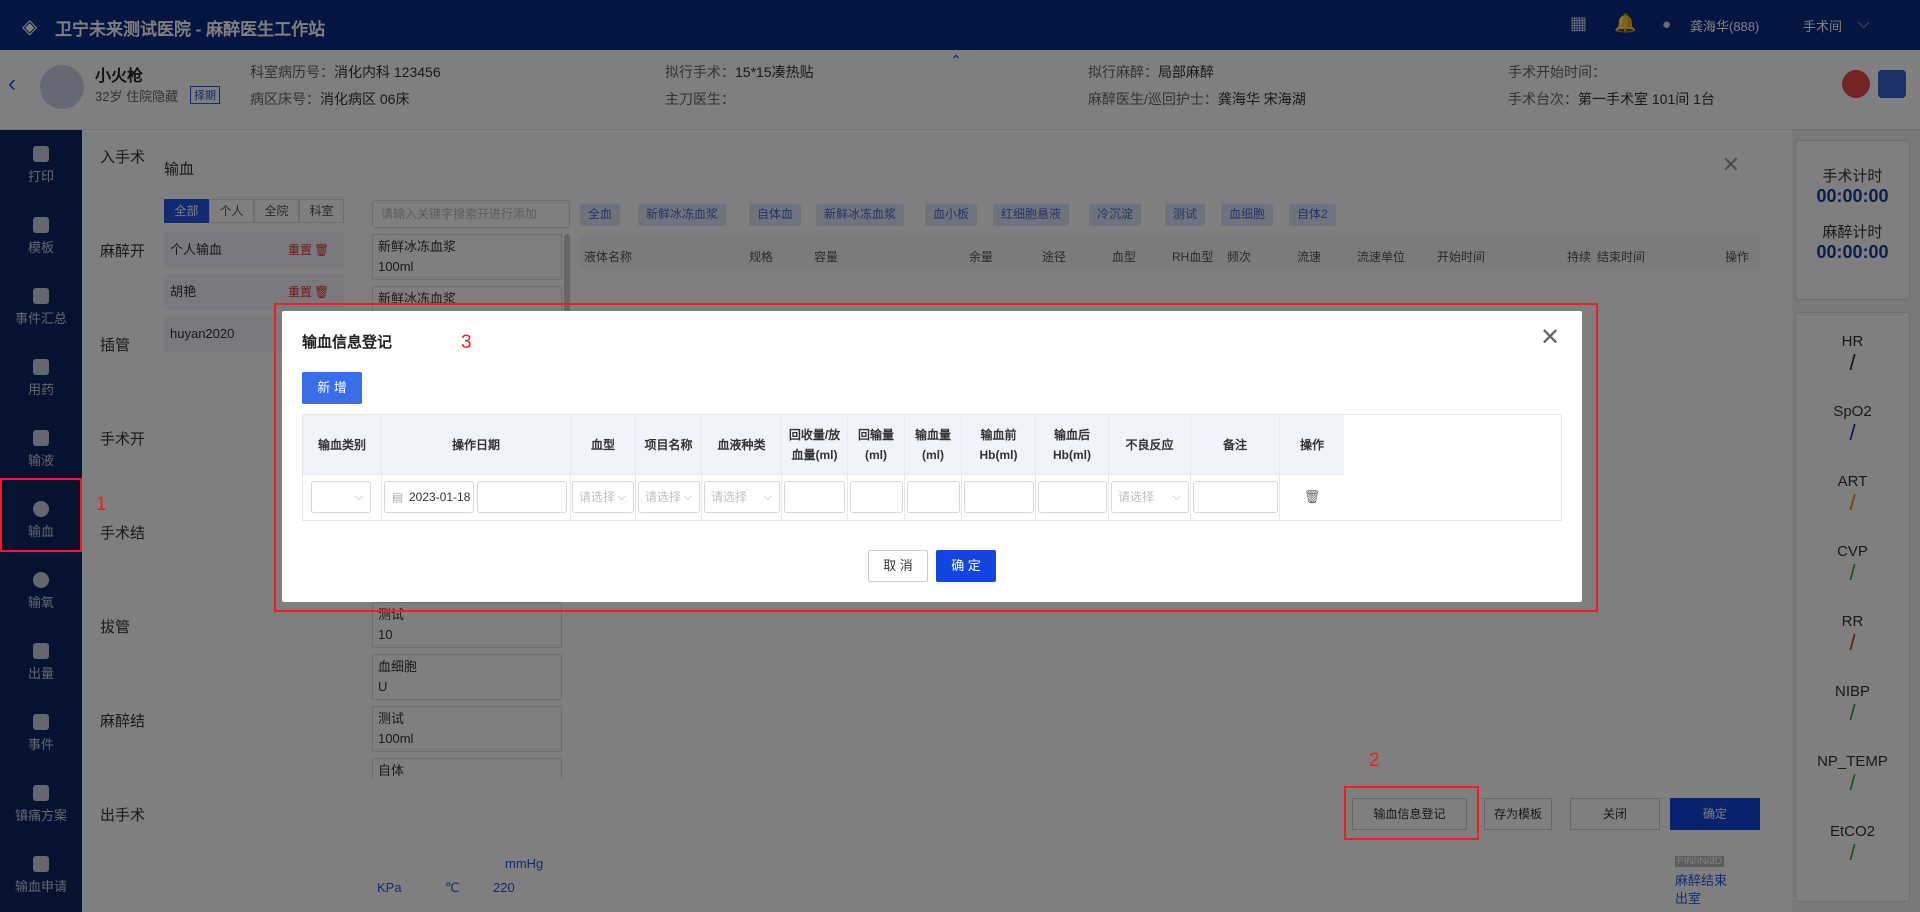 Image resolution: width=1920 pixels, height=912 pixels. What do you see at coordinates (1374, 760) in the screenshot?
I see `annotation-label: 2` at bounding box center [1374, 760].